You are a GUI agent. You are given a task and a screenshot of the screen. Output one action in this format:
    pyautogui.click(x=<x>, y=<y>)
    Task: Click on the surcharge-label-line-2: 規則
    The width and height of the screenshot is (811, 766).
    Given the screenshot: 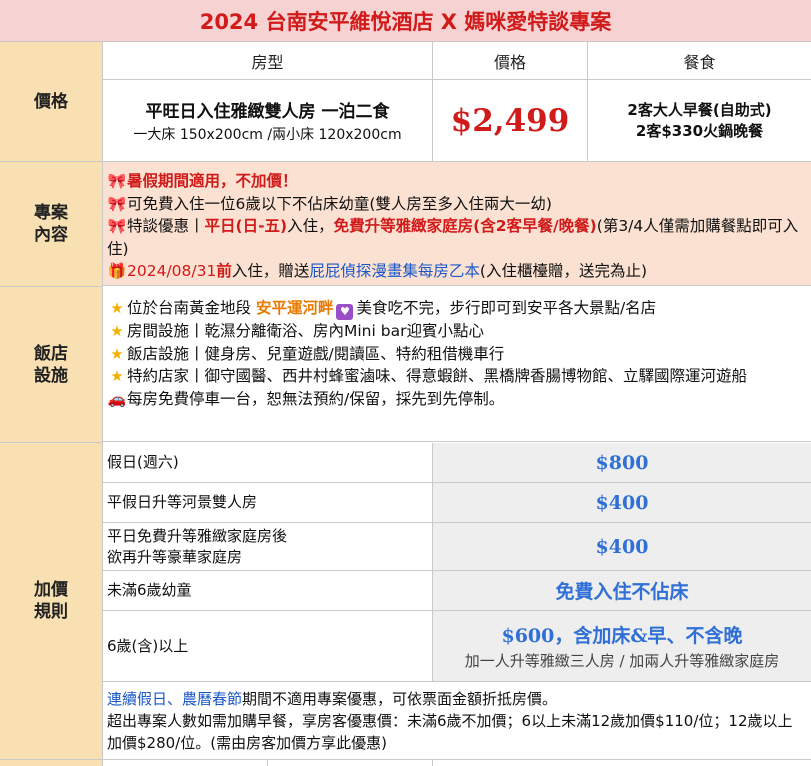 What is the action you would take?
    pyautogui.click(x=51, y=612)
    